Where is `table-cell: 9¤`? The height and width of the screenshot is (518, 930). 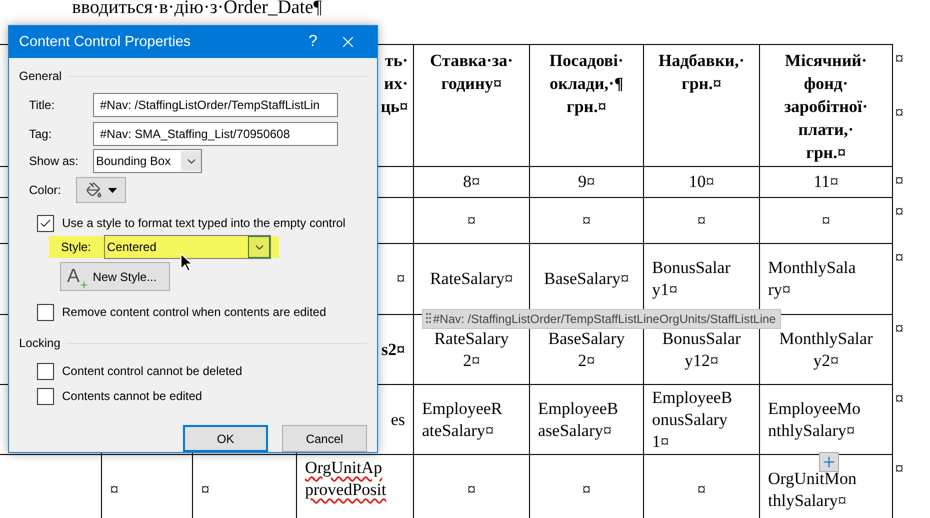
table-cell: 9¤ is located at coordinates (587, 181).